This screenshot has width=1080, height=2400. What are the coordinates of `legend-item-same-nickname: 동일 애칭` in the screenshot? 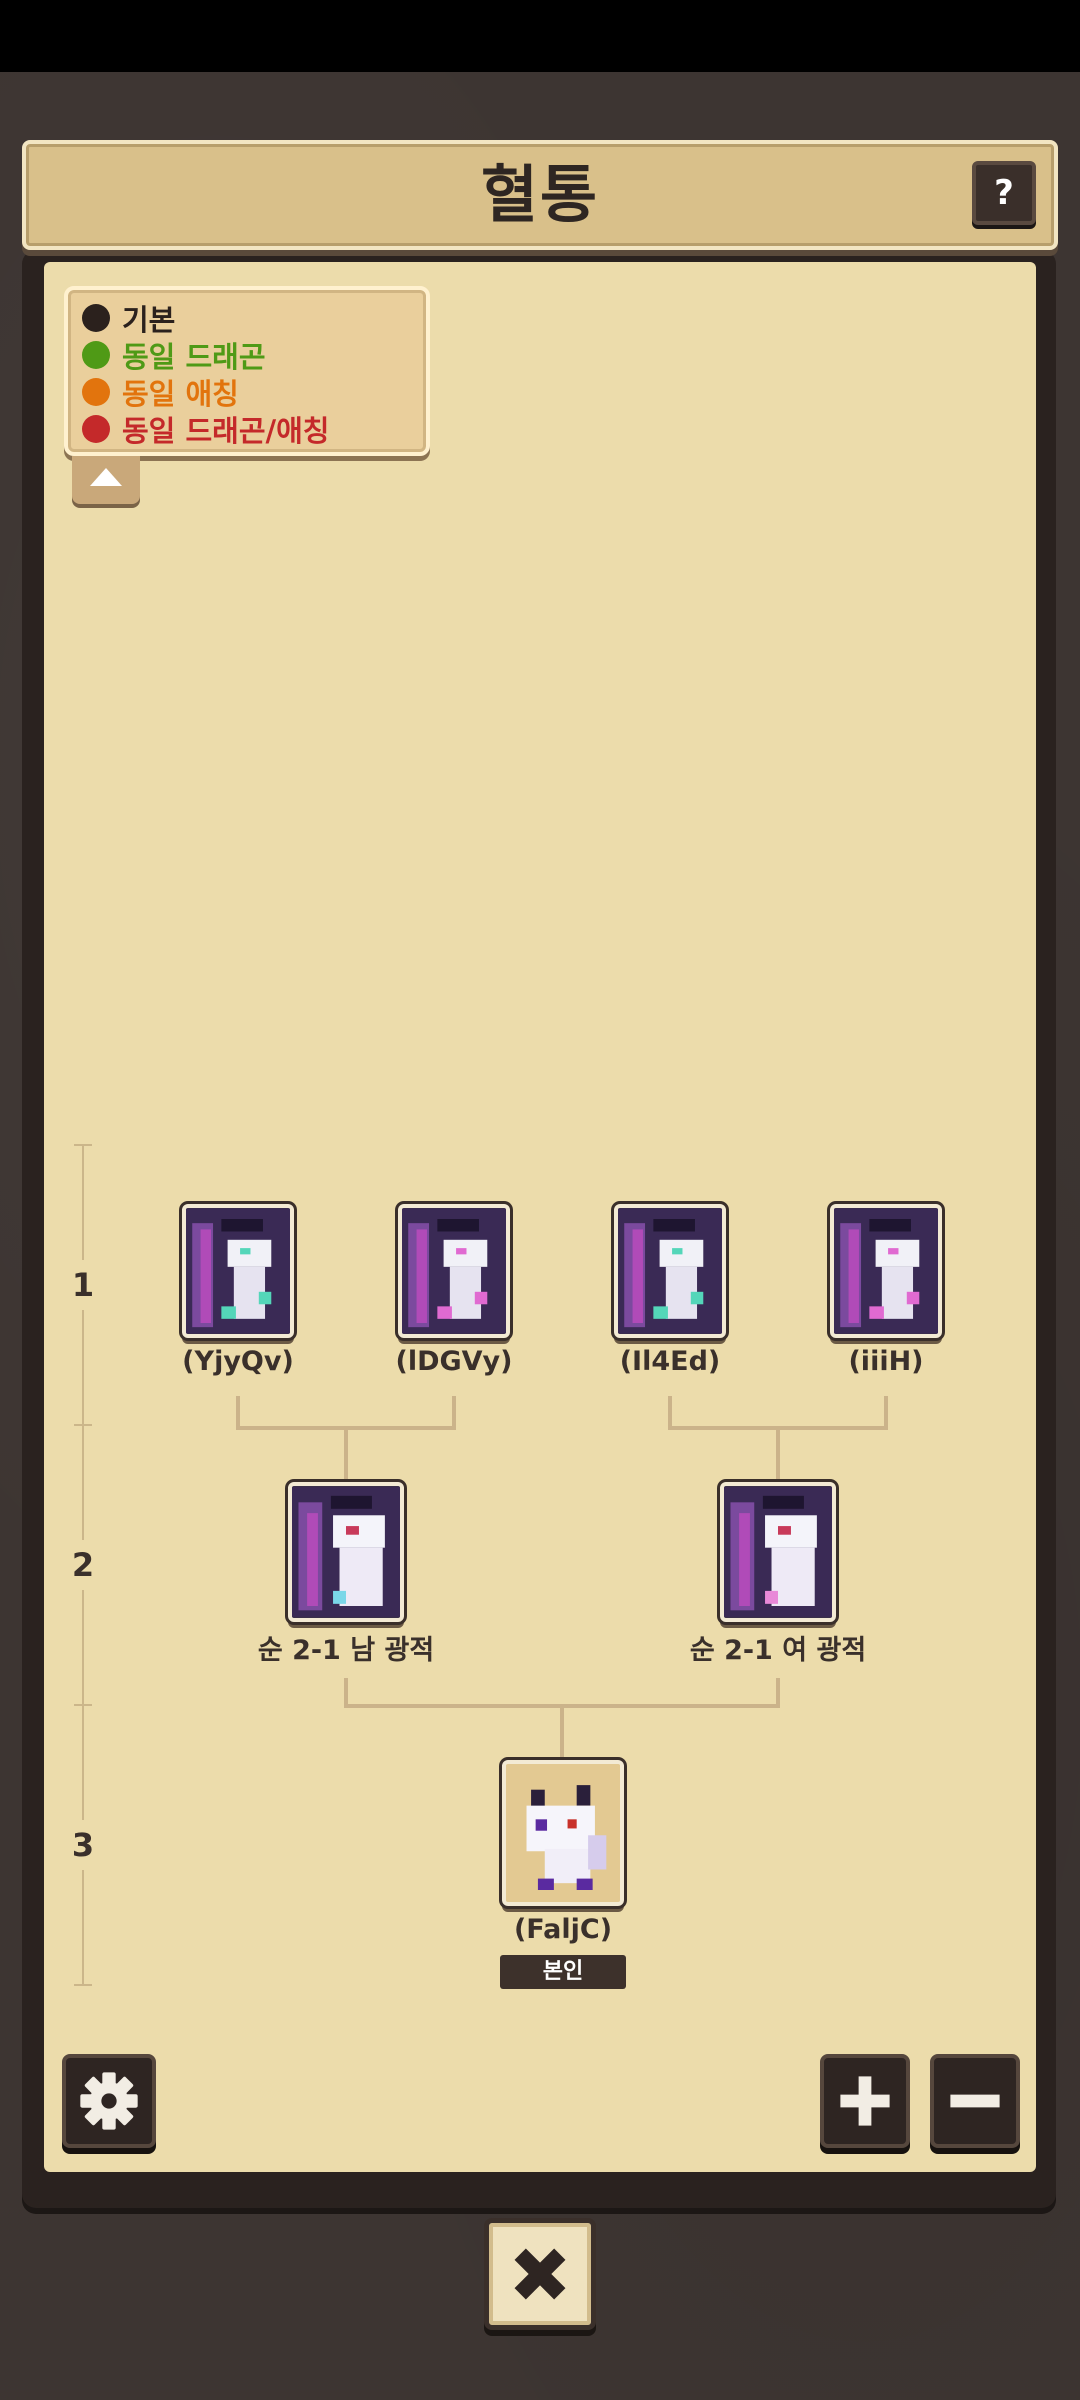 It's located at (160, 392).